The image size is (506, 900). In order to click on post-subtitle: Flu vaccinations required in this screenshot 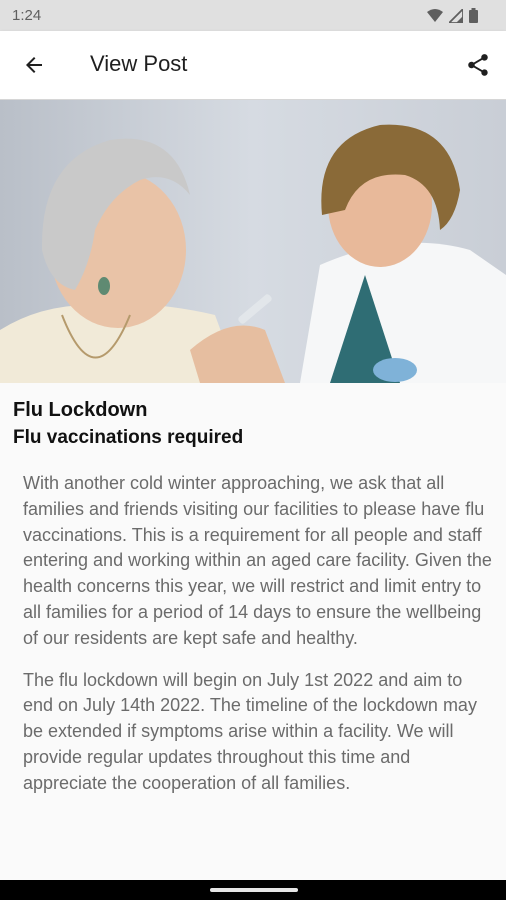, I will do `click(128, 437)`.